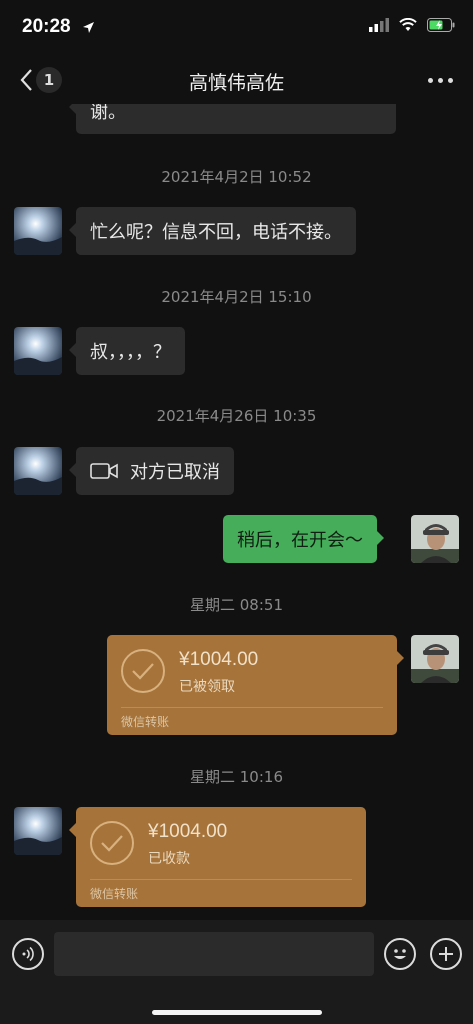 The height and width of the screenshot is (1024, 473). What do you see at coordinates (400, 954) in the screenshot?
I see `emoji-icon` at bounding box center [400, 954].